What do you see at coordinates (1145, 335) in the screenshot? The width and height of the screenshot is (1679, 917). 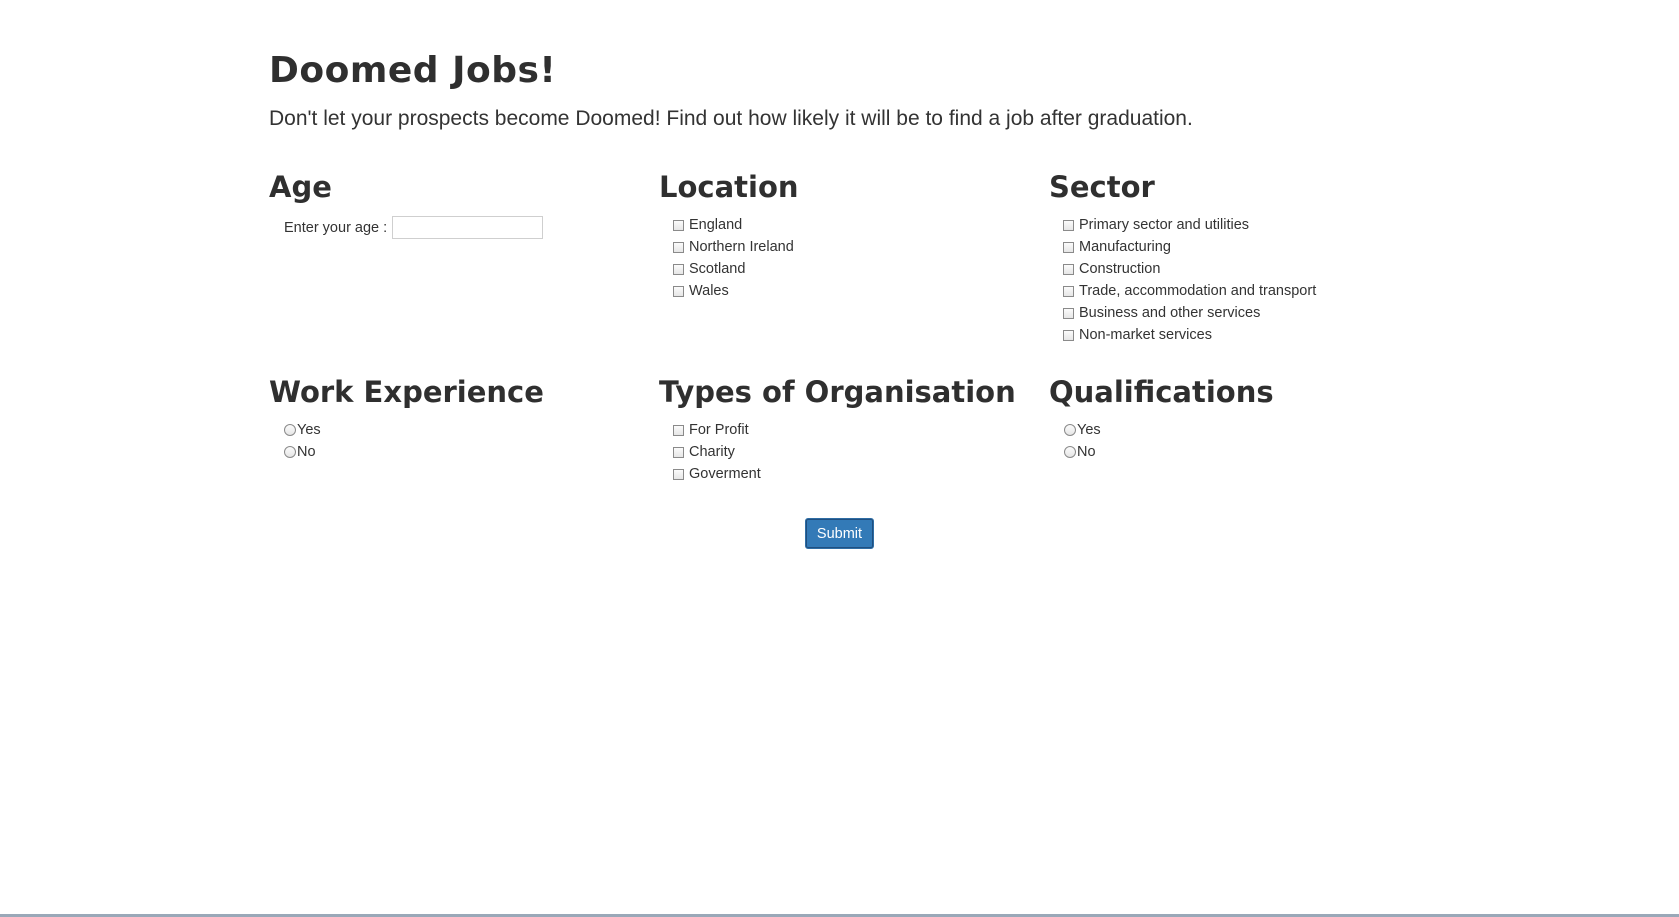 I see `option-label: Non-market services` at bounding box center [1145, 335].